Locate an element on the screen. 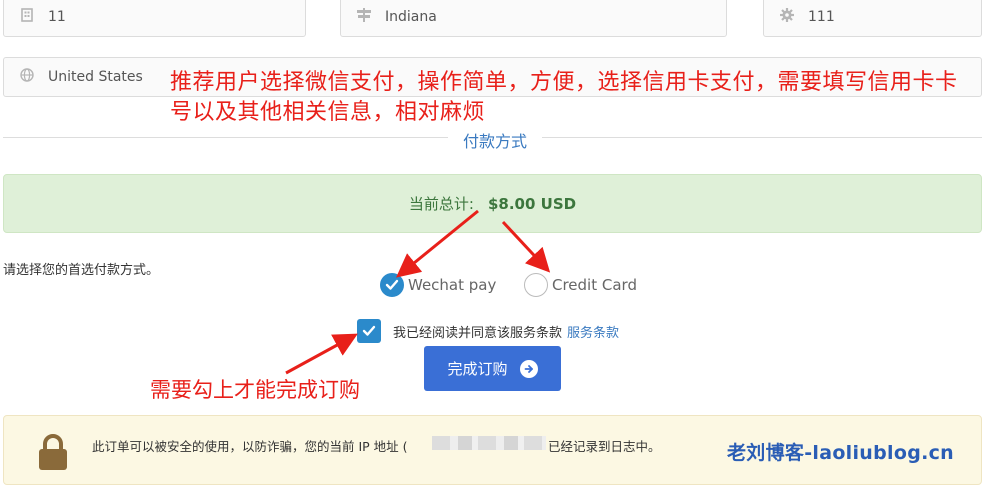  site-watermark: 老刘博客-laoliublog.cn is located at coordinates (840, 453).